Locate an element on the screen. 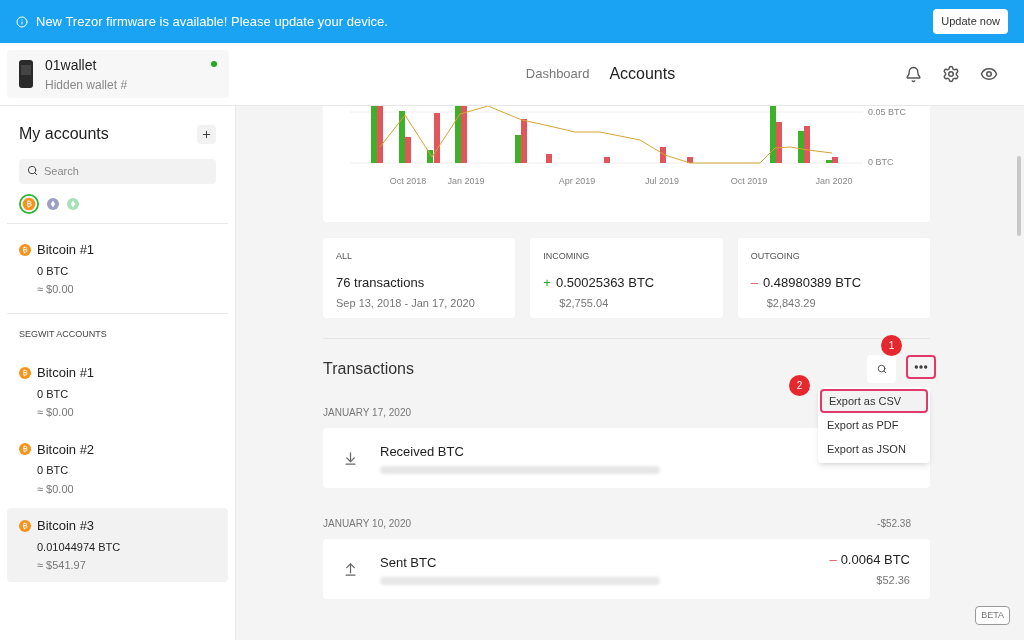 The width and height of the screenshot is (1024, 640). x-axis-label: Apr 2019 is located at coordinates (577, 181).